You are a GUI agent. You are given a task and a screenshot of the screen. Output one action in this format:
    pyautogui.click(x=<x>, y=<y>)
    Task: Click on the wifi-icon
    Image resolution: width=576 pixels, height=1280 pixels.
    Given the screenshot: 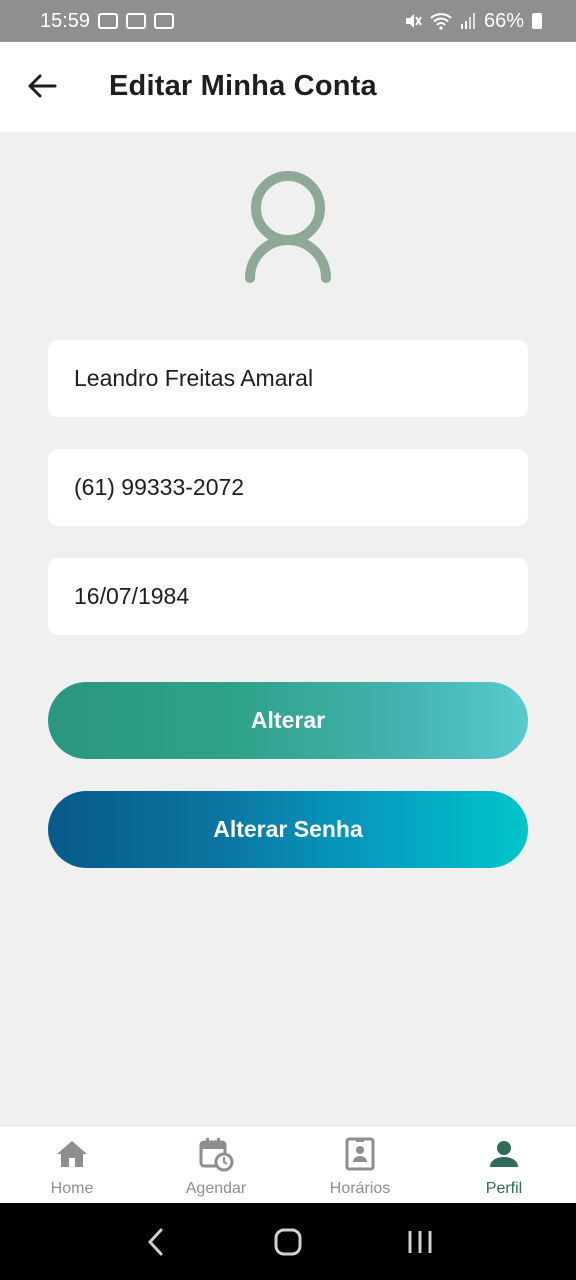 What is the action you would take?
    pyautogui.click(x=441, y=21)
    